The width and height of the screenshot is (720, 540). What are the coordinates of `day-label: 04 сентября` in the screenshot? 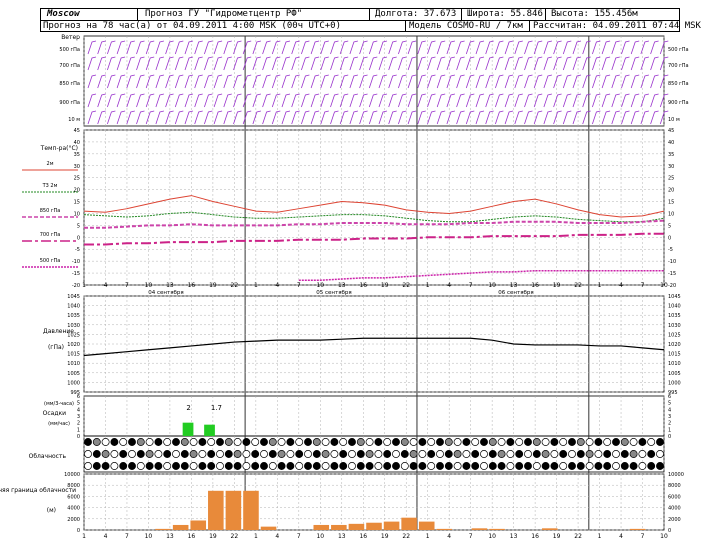 It's located at (165, 293).